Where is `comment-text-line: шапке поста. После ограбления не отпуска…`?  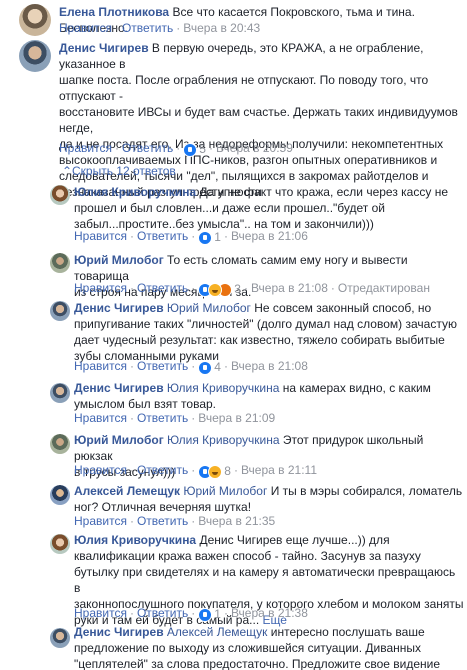 comment-text-line: шапке поста. После ограбления не отпуска… is located at coordinates (244, 88).